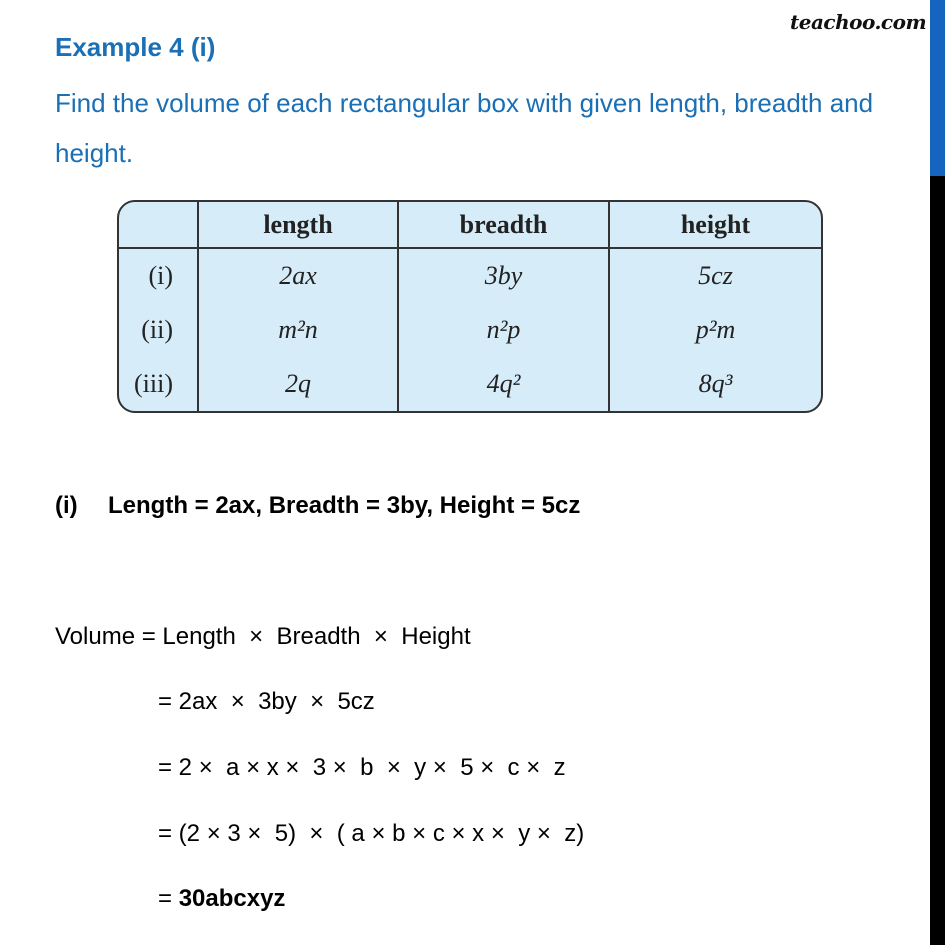 The width and height of the screenshot is (945, 945). What do you see at coordinates (714, 225) in the screenshot?
I see `header-height: height` at bounding box center [714, 225].